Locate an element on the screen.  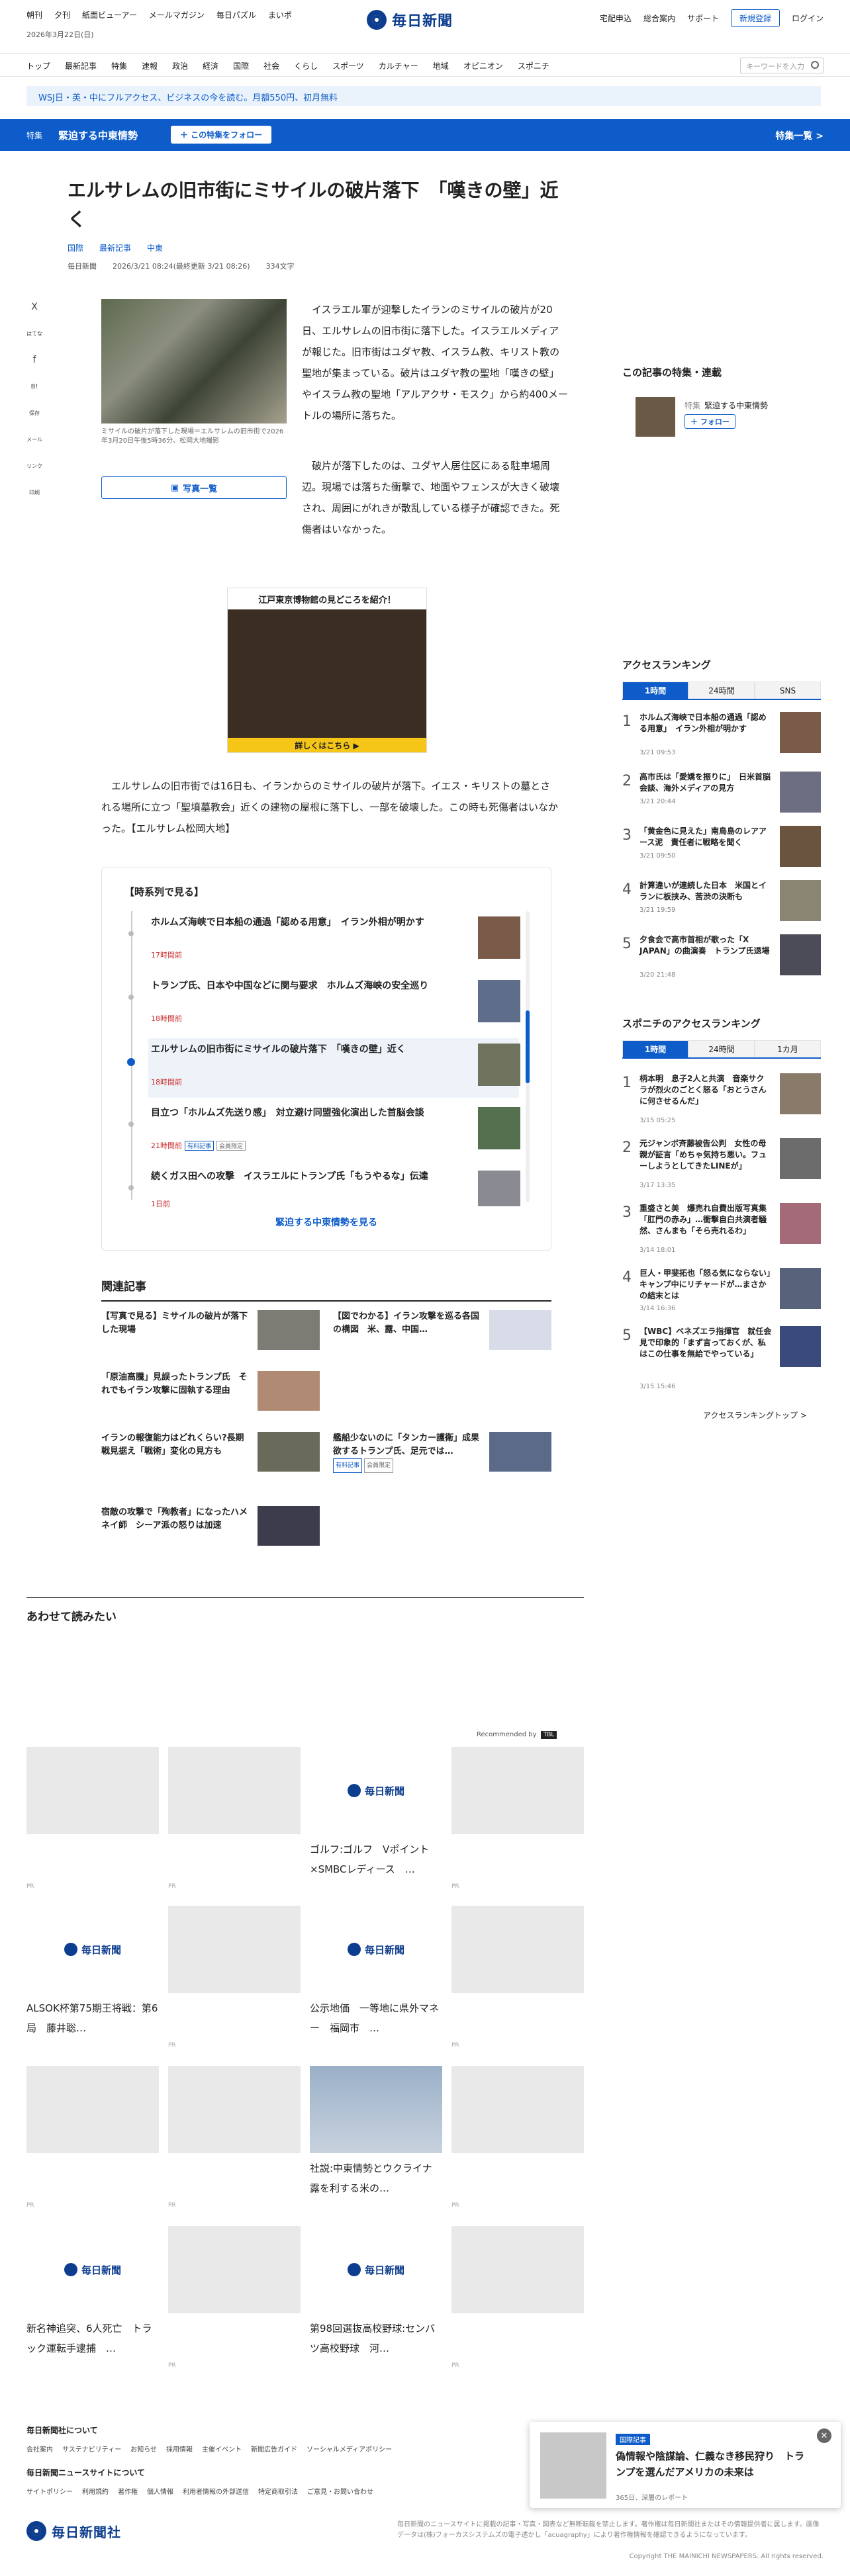
gnav-economy: 経済 is located at coordinates (210, 65).